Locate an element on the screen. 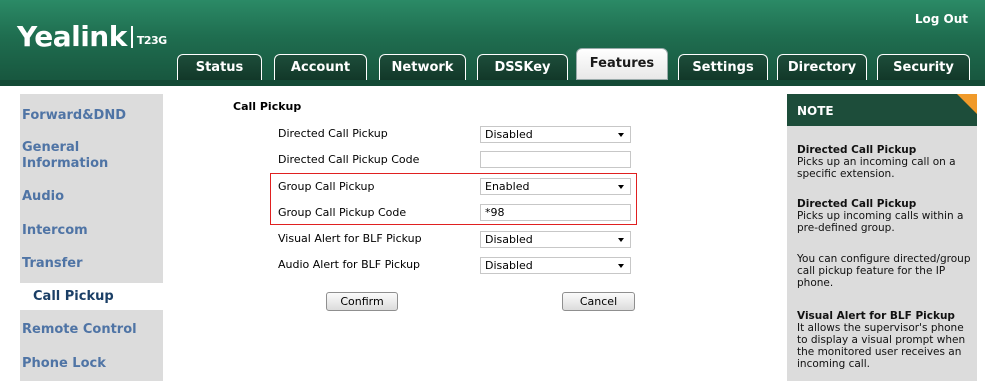 This screenshot has height=381, width=985. sidebar-item-call-pickup: Call Pickup is located at coordinates (73, 297).